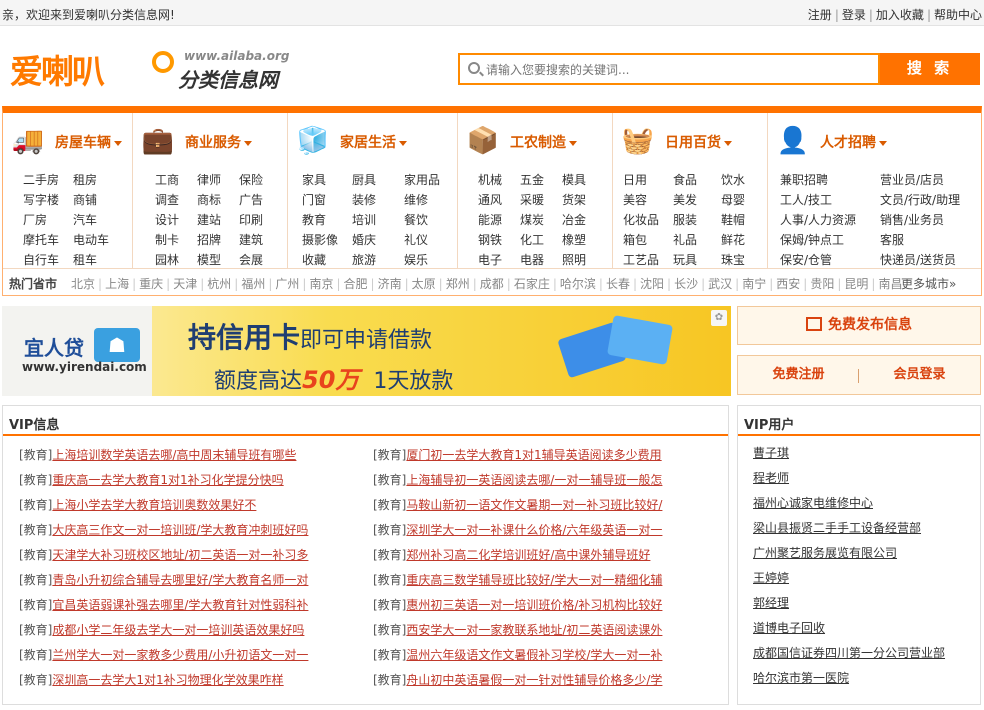  What do you see at coordinates (85, 219) in the screenshot?
I see `category-link: 汽车` at bounding box center [85, 219].